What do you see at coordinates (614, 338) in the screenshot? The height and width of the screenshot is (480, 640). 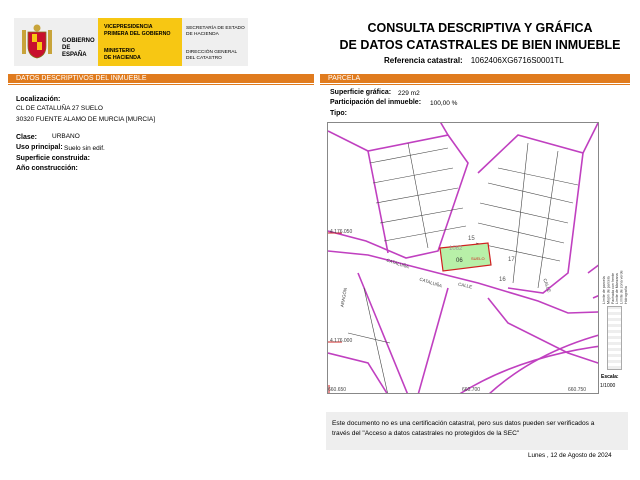 I see `legend-stamp` at bounding box center [614, 338].